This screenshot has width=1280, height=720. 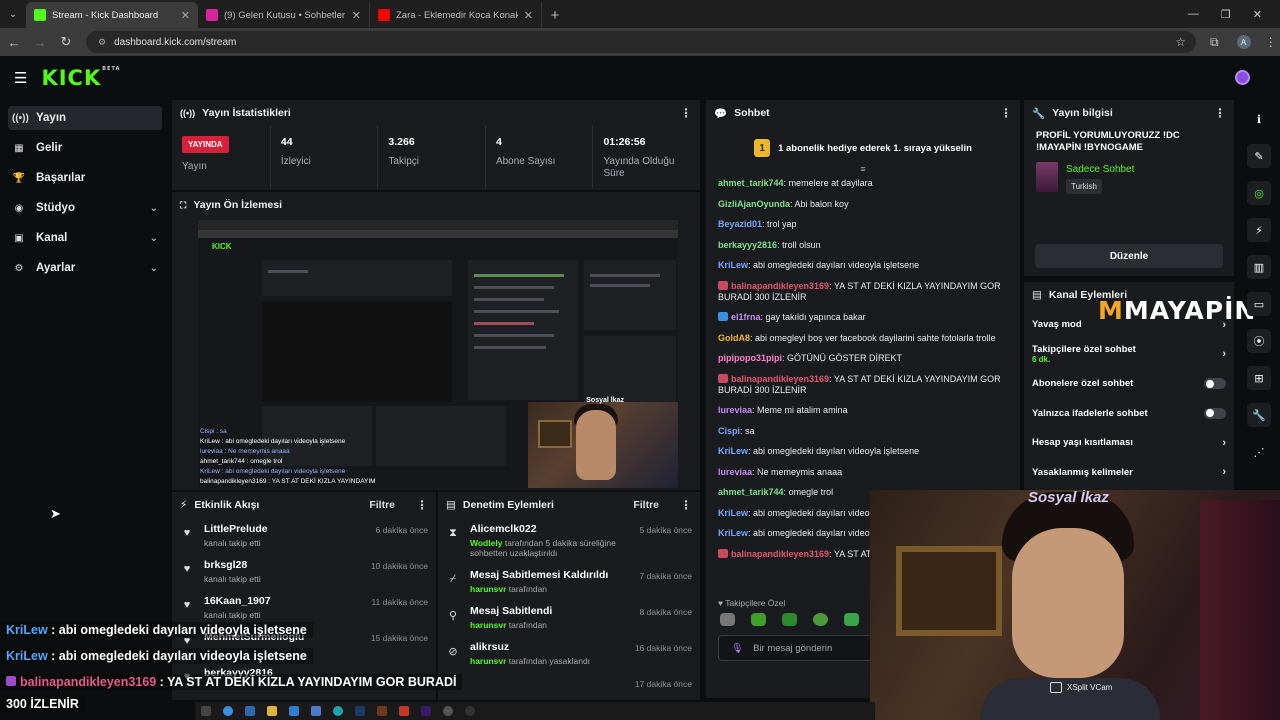 I want to click on moderation-target: Mesaj Sabitlendi, so click(x=550, y=611).